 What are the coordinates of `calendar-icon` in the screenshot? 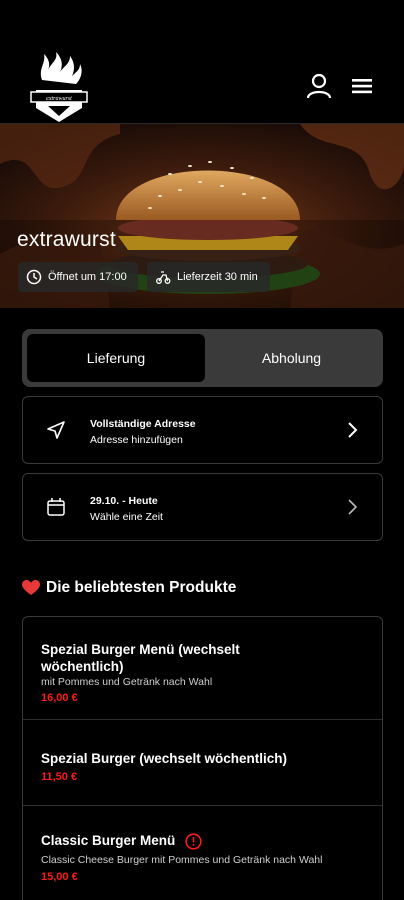 It's located at (56, 507).